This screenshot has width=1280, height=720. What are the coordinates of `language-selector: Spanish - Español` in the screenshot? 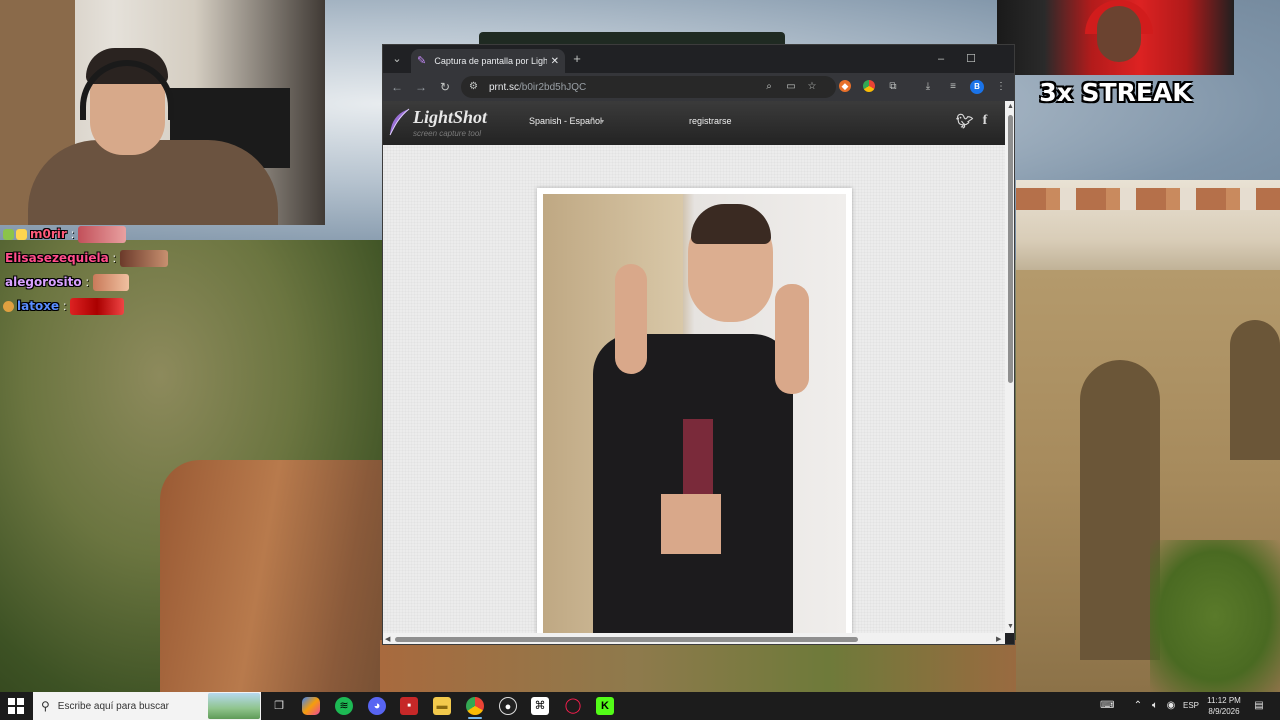 It's located at (565, 121).